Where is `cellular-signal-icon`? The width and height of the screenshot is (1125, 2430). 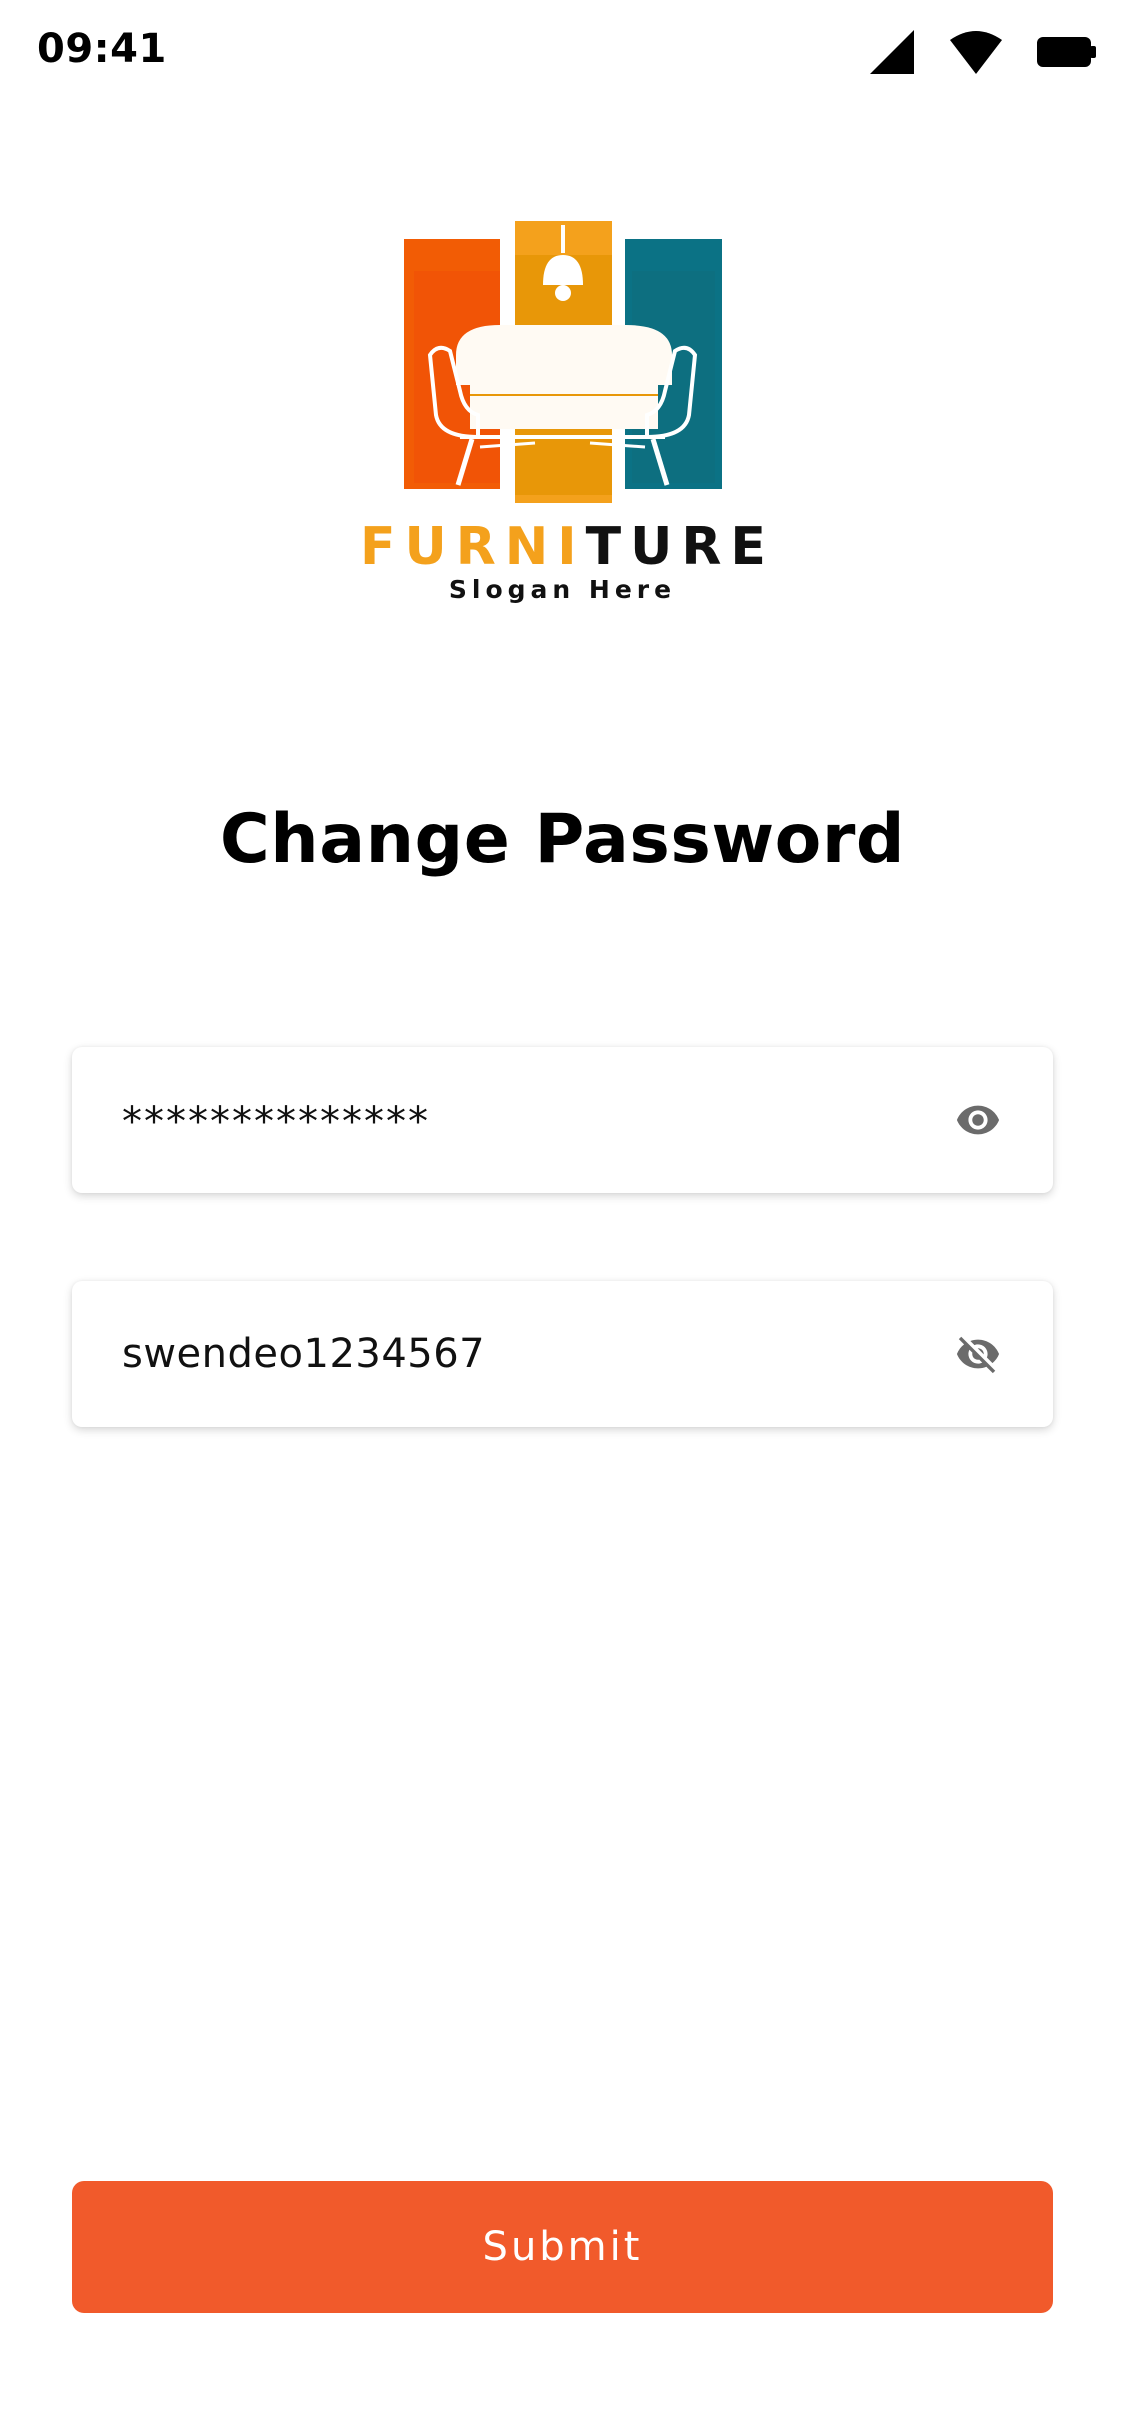 cellular-signal-icon is located at coordinates (892, 52).